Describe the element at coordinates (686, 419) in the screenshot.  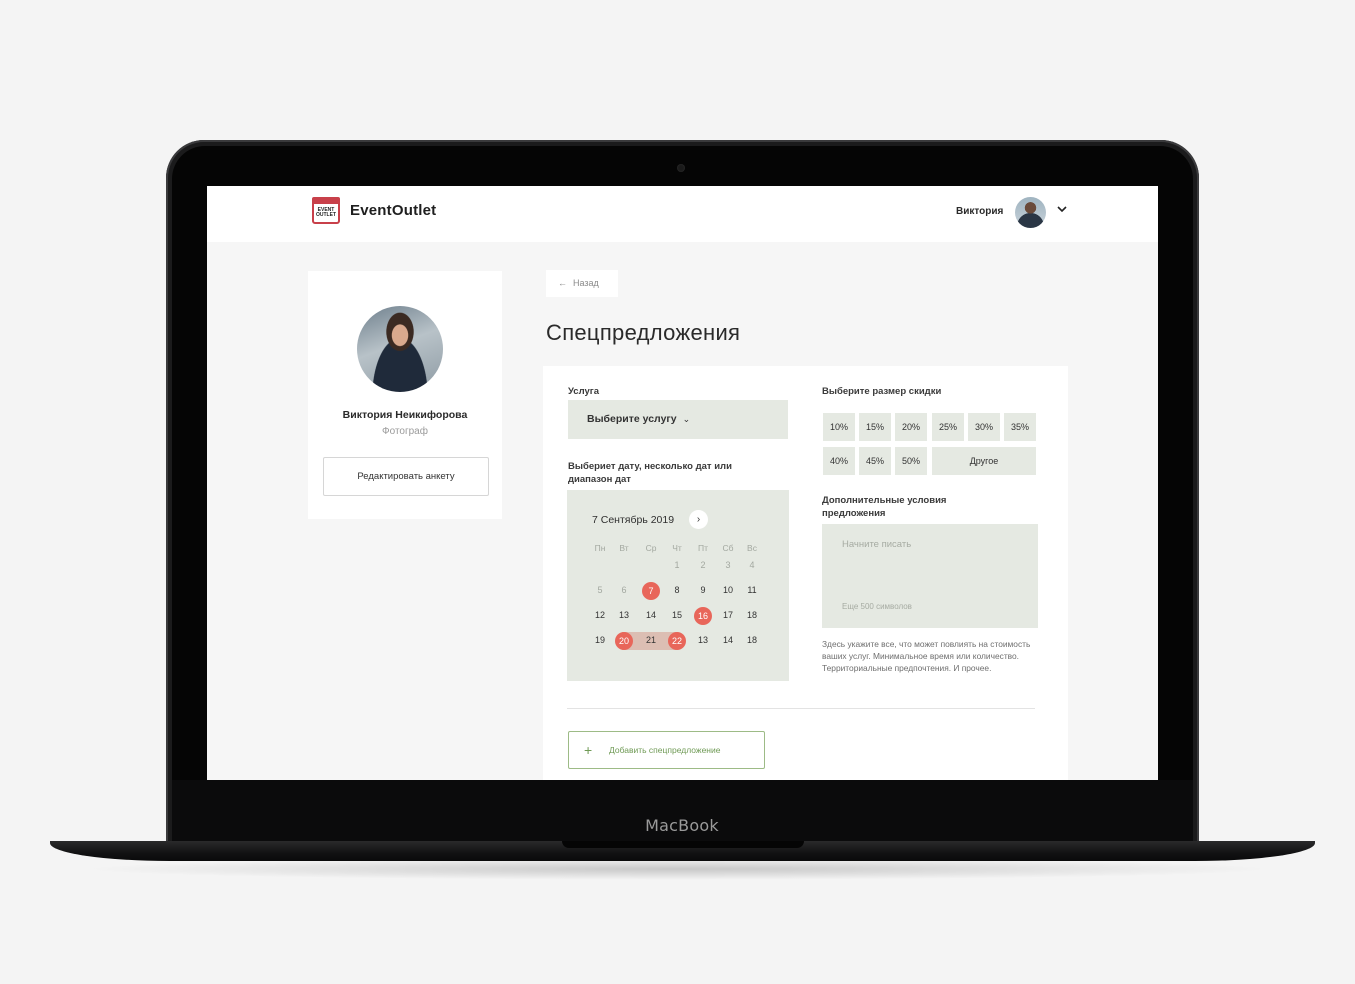
I see `chevron-down-icon: ⌄` at that location.